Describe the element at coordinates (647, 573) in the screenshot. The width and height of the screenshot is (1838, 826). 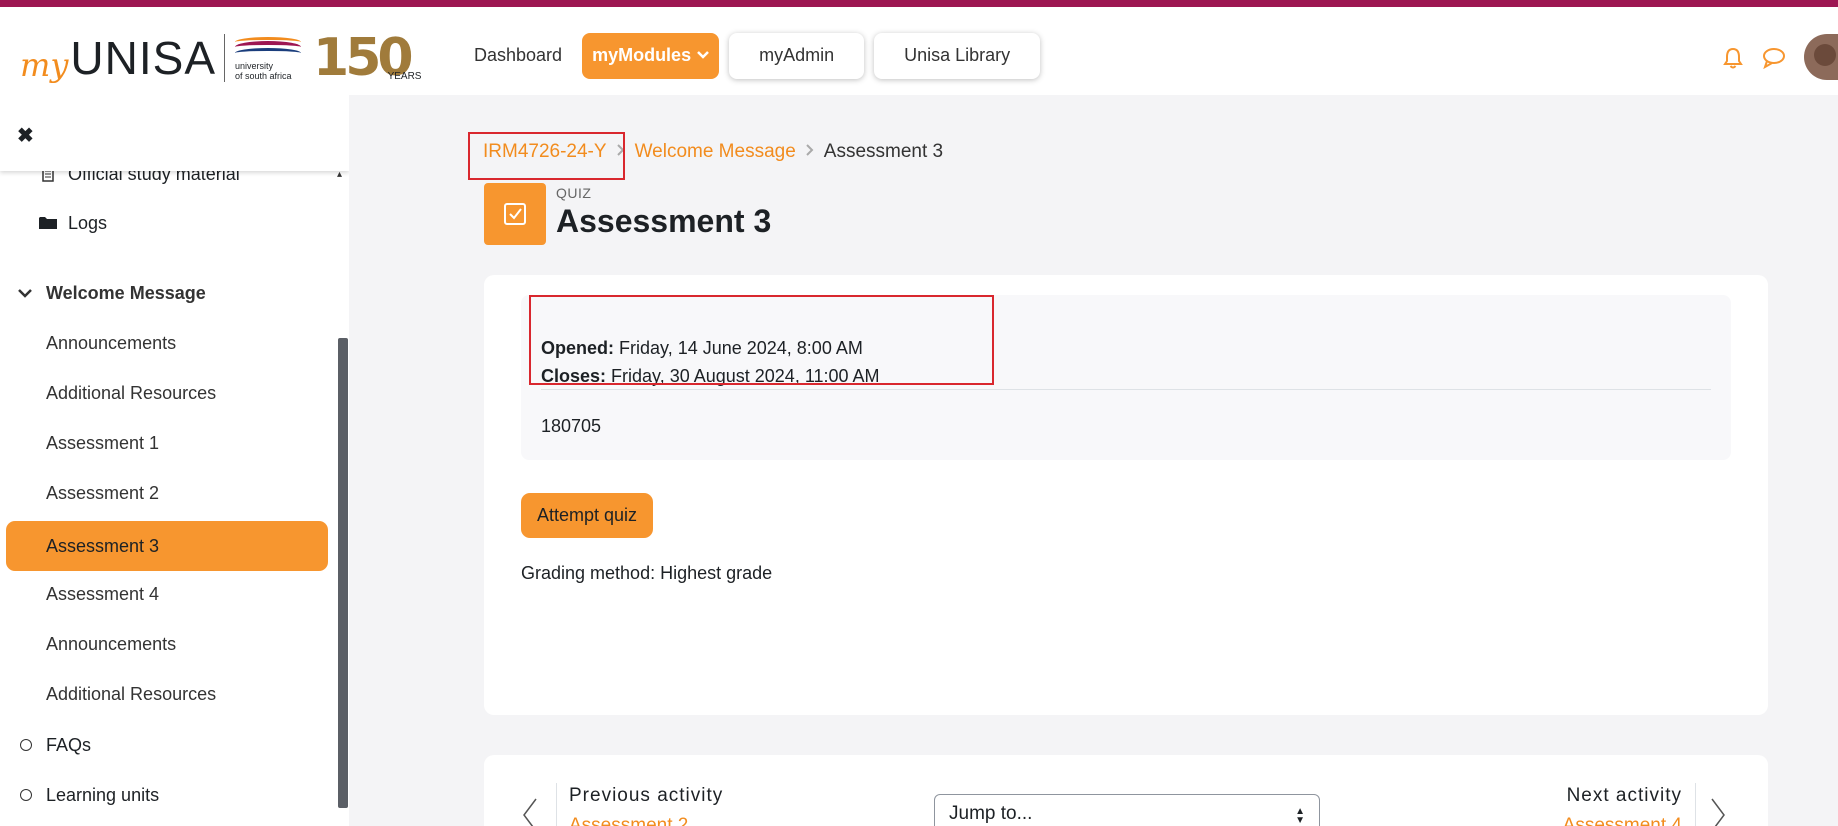
I see `grading-method: Grading method: Highest grade` at that location.